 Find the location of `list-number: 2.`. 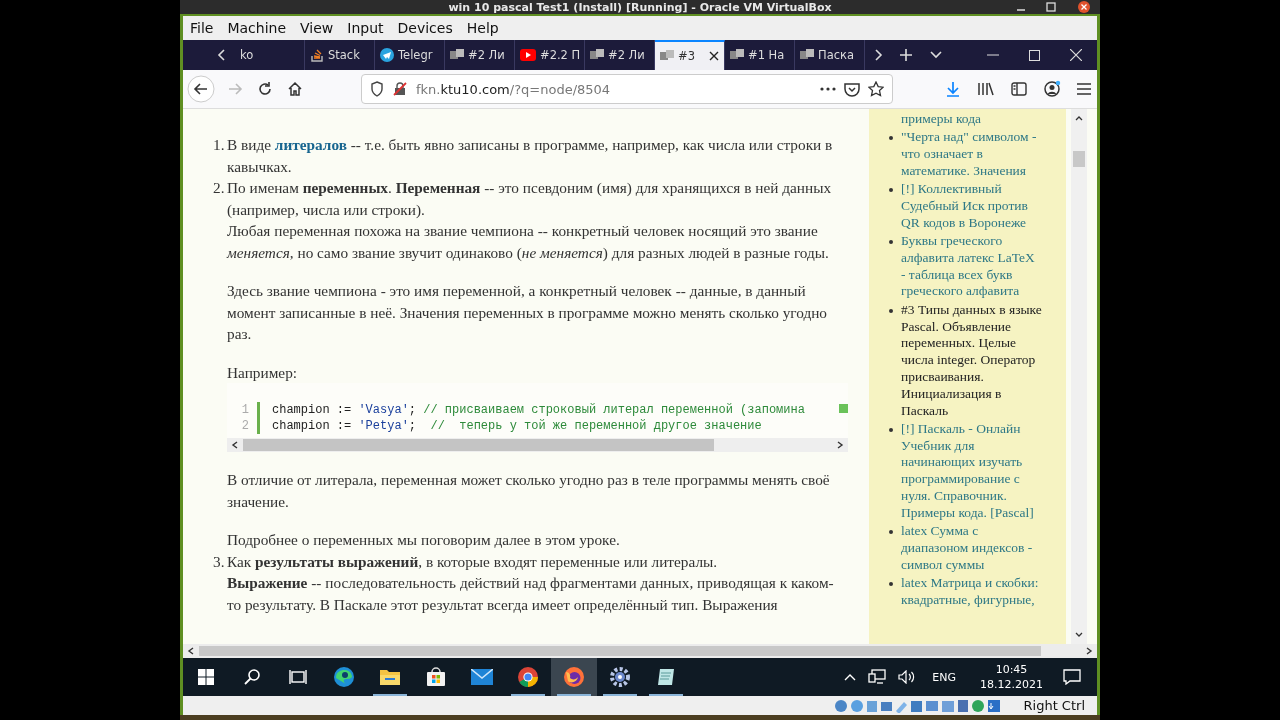

list-number: 2. is located at coordinates (219, 188).